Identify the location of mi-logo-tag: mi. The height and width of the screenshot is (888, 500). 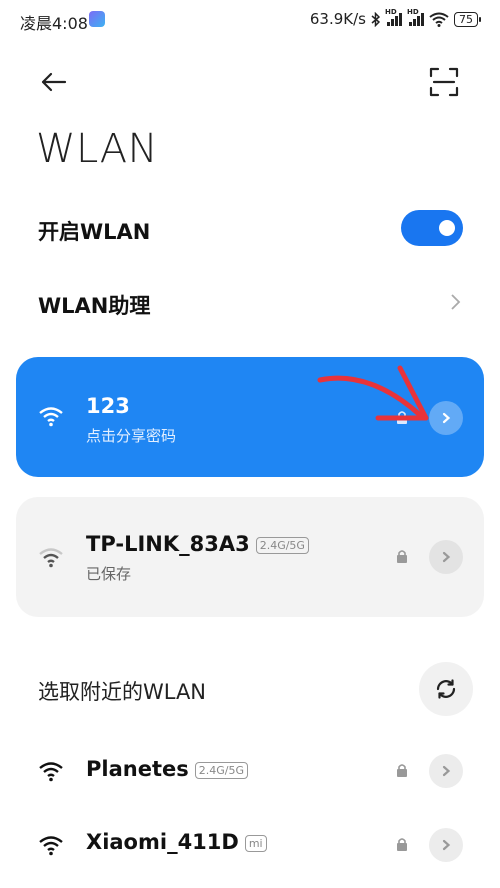
(255, 843).